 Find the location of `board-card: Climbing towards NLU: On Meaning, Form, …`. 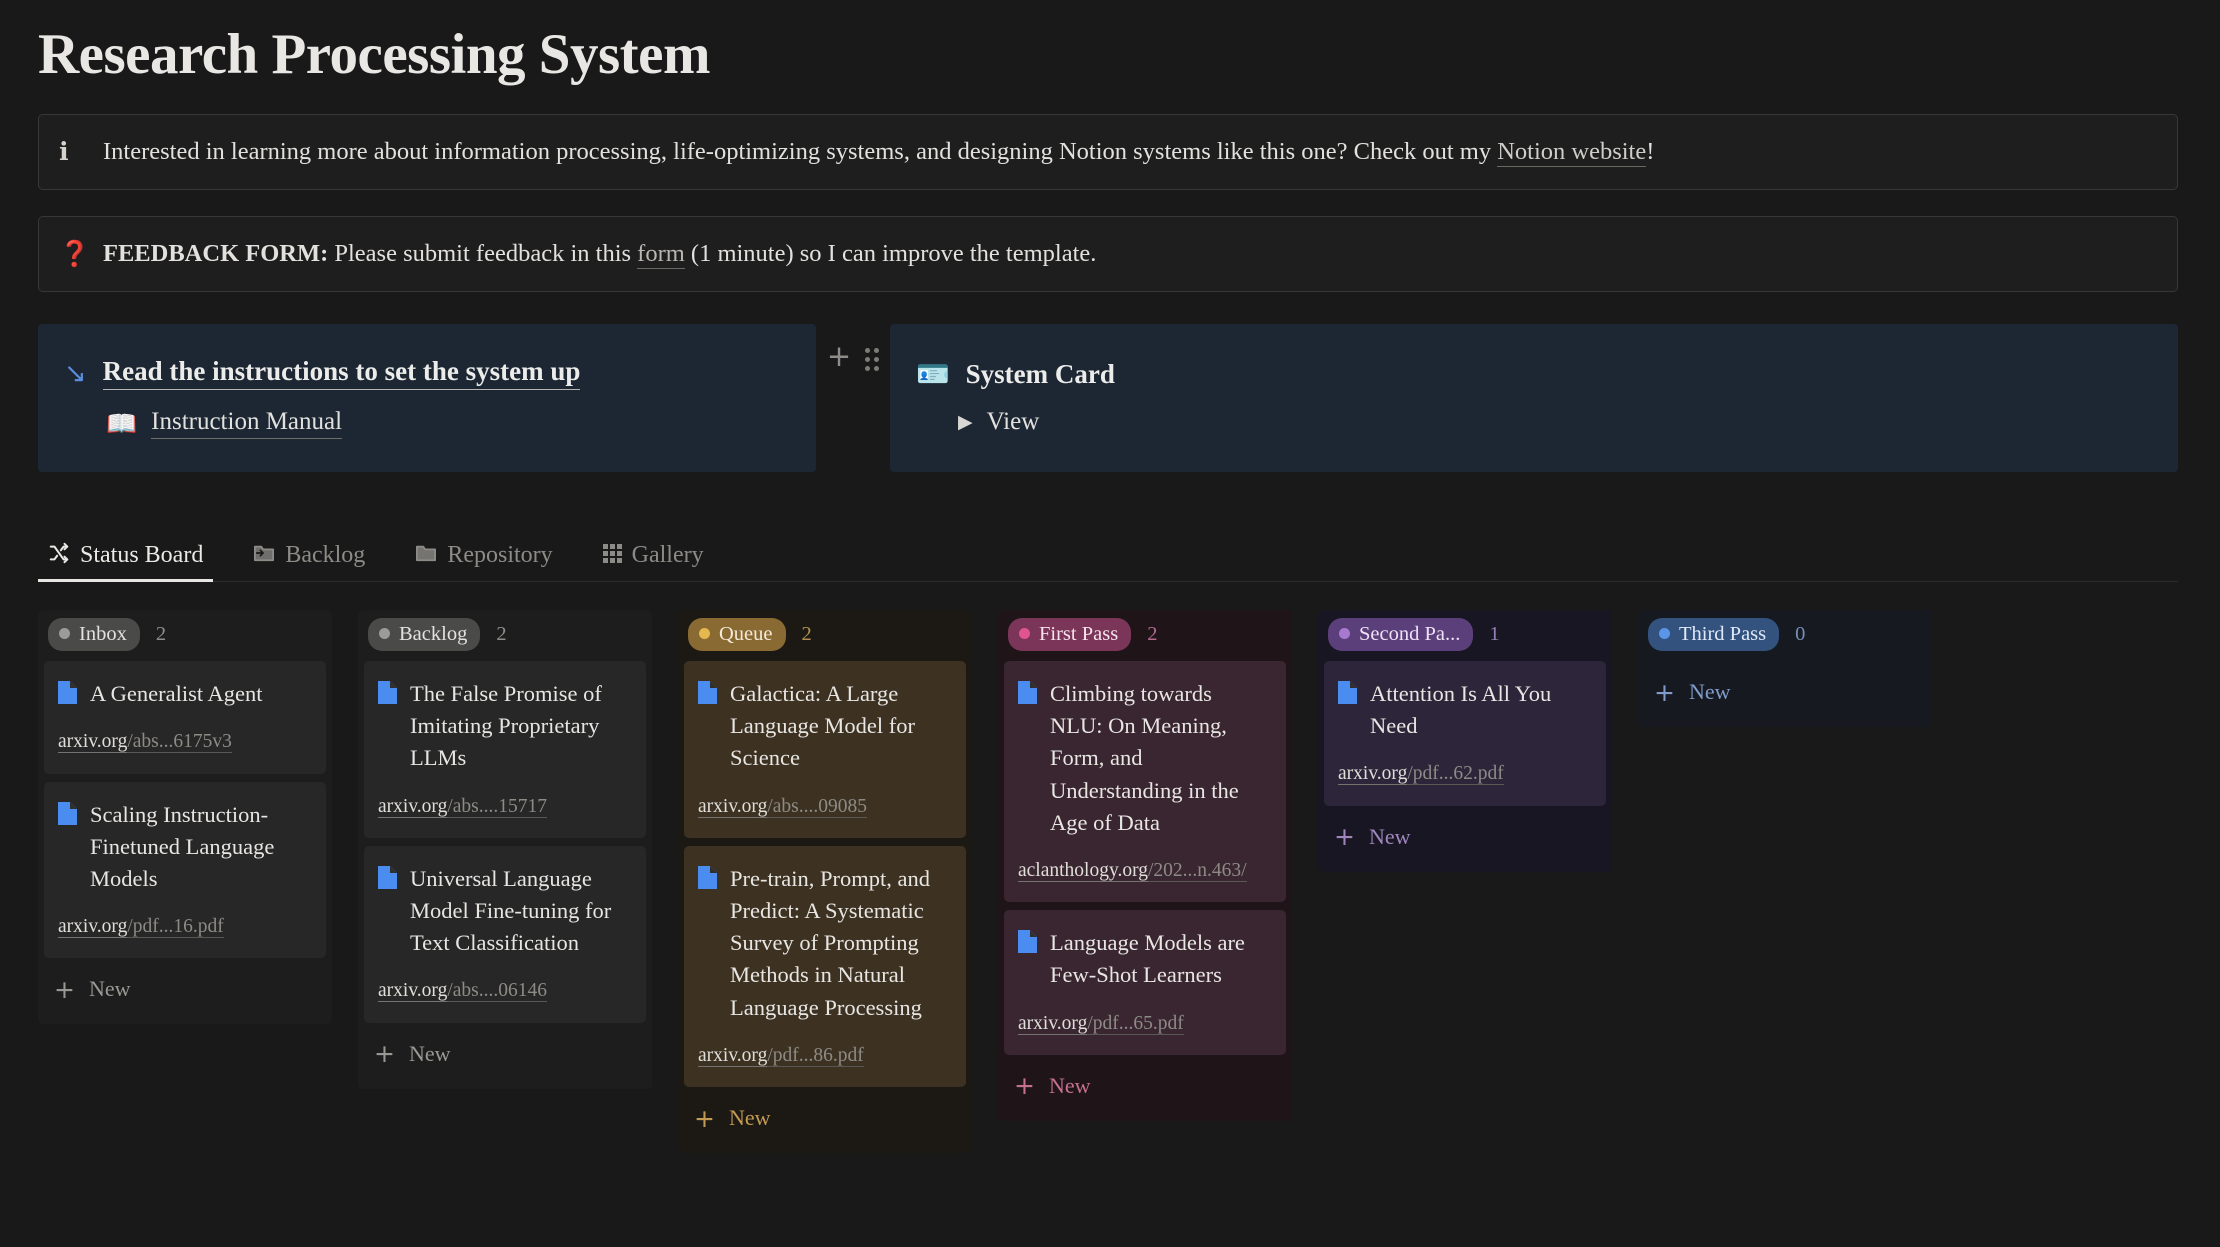

board-card: Climbing towards NLU: On Meaning, Form, … is located at coordinates (1145, 782).